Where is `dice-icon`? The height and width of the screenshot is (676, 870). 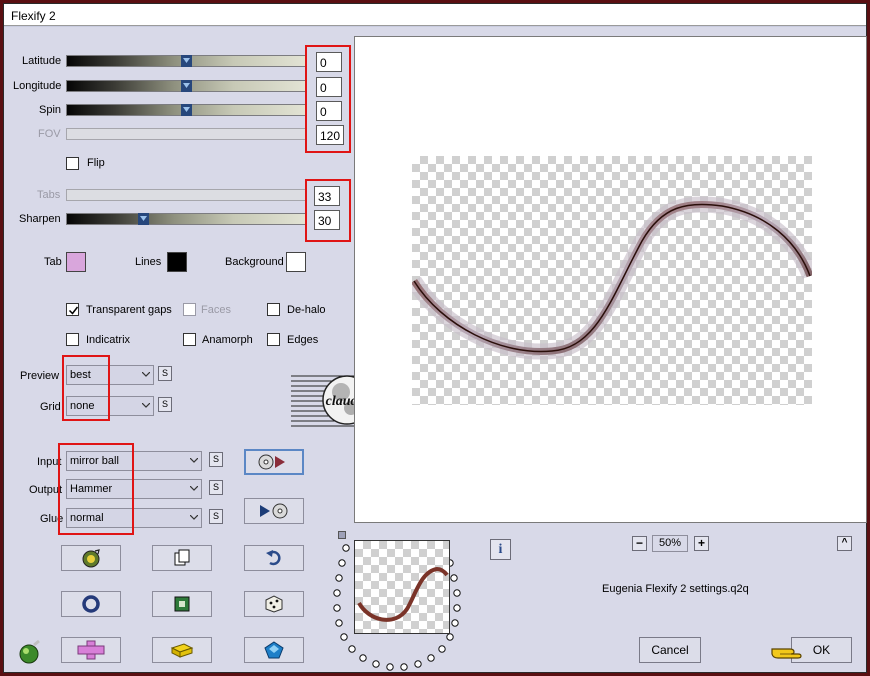 dice-icon is located at coordinates (274, 604).